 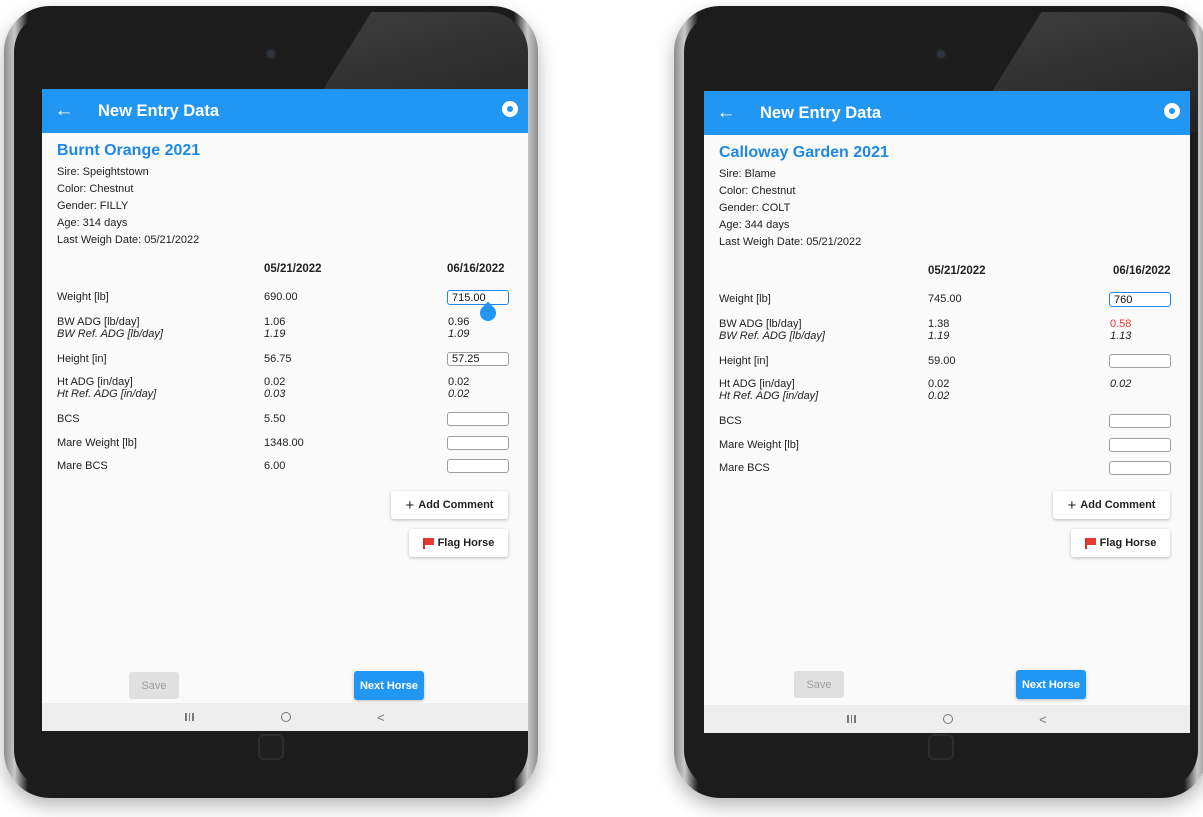 I want to click on bw-adg-current: 0.96 1.09, so click(x=458, y=328).